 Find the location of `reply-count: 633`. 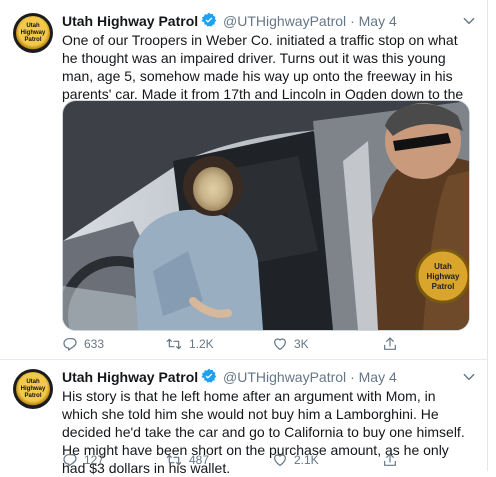

reply-count: 633 is located at coordinates (94, 344).